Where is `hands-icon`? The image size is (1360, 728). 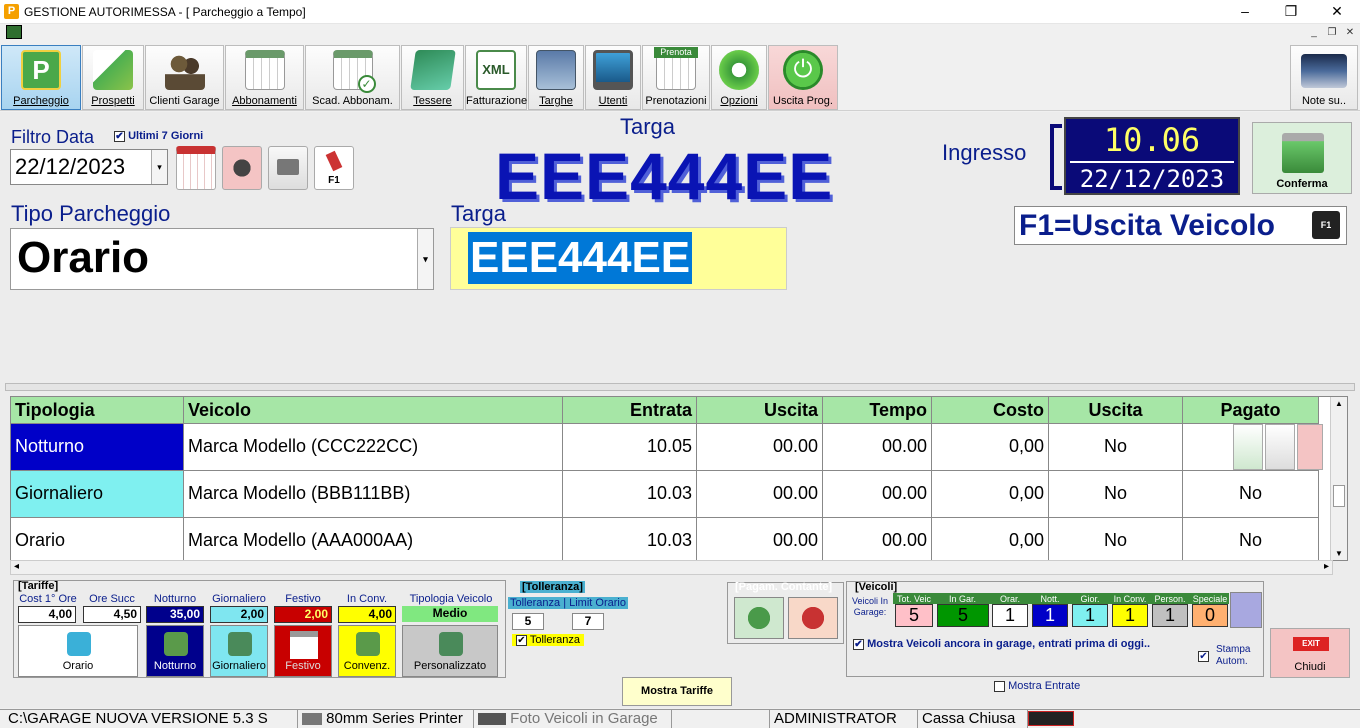
hands-icon is located at coordinates (1246, 610).